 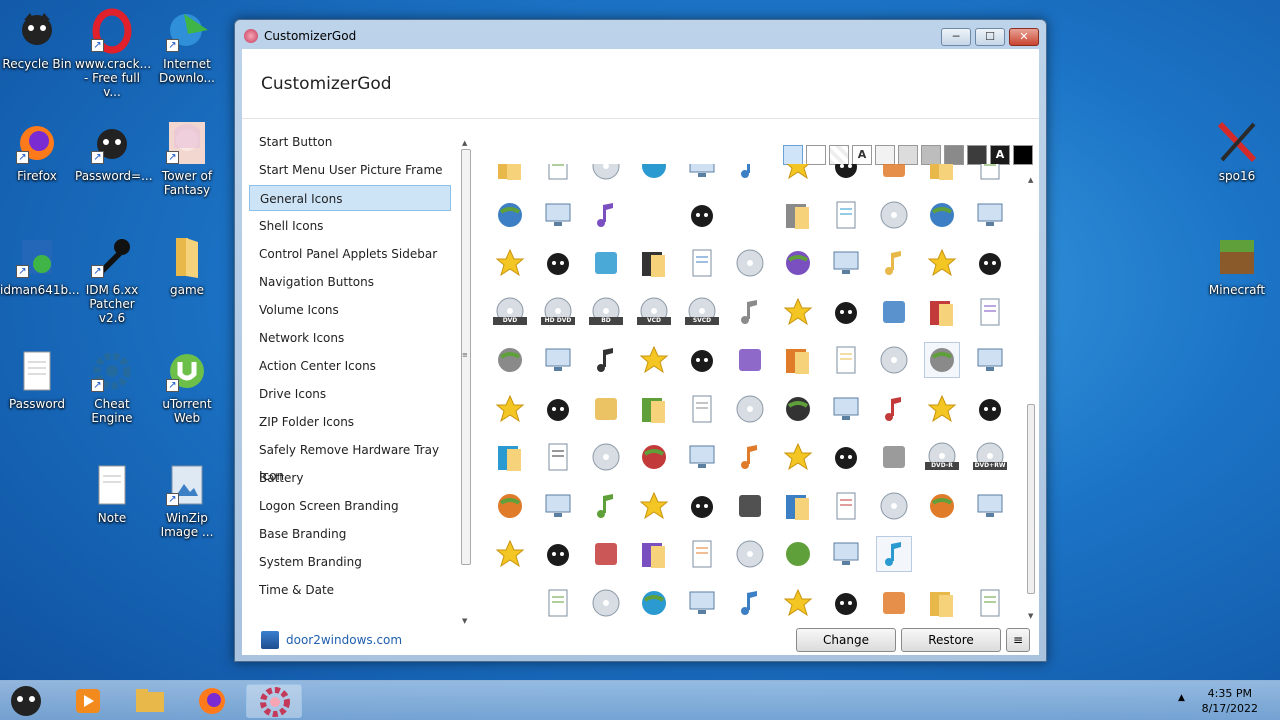 What do you see at coordinates (350, 478) in the screenshot?
I see `nav-item-battery: Battery` at bounding box center [350, 478].